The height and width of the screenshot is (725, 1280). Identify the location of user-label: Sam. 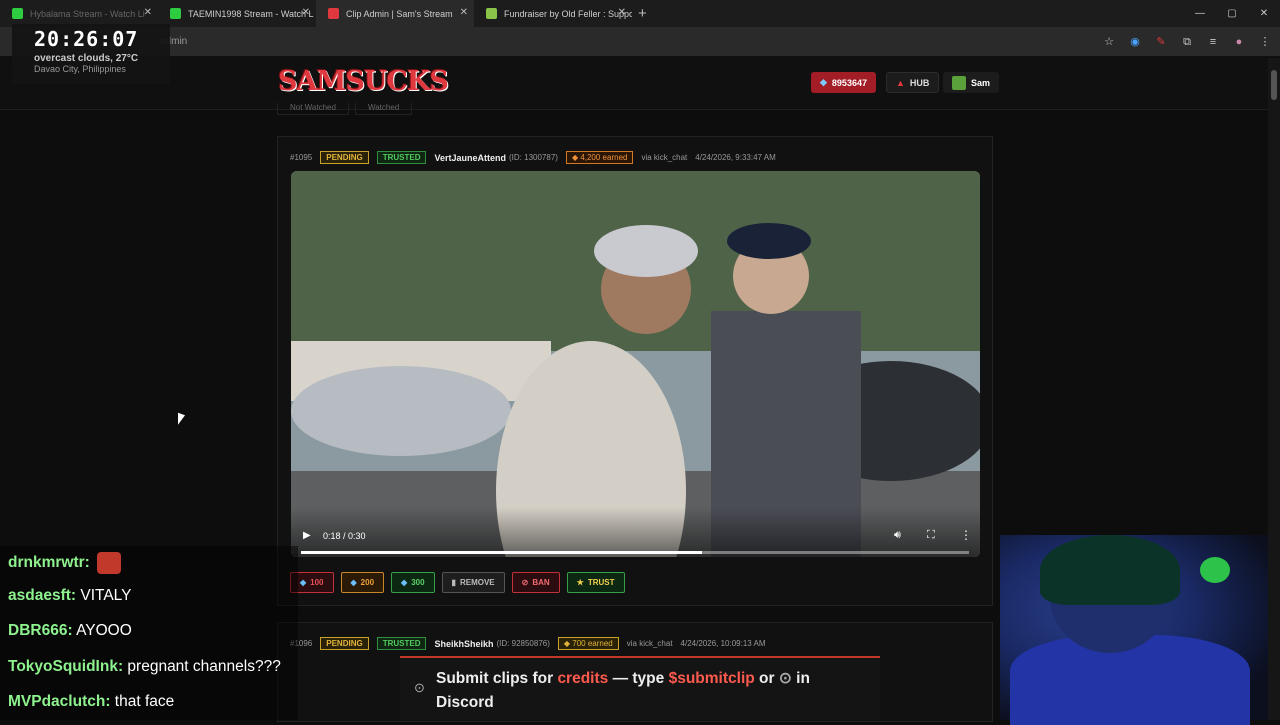
(981, 82).